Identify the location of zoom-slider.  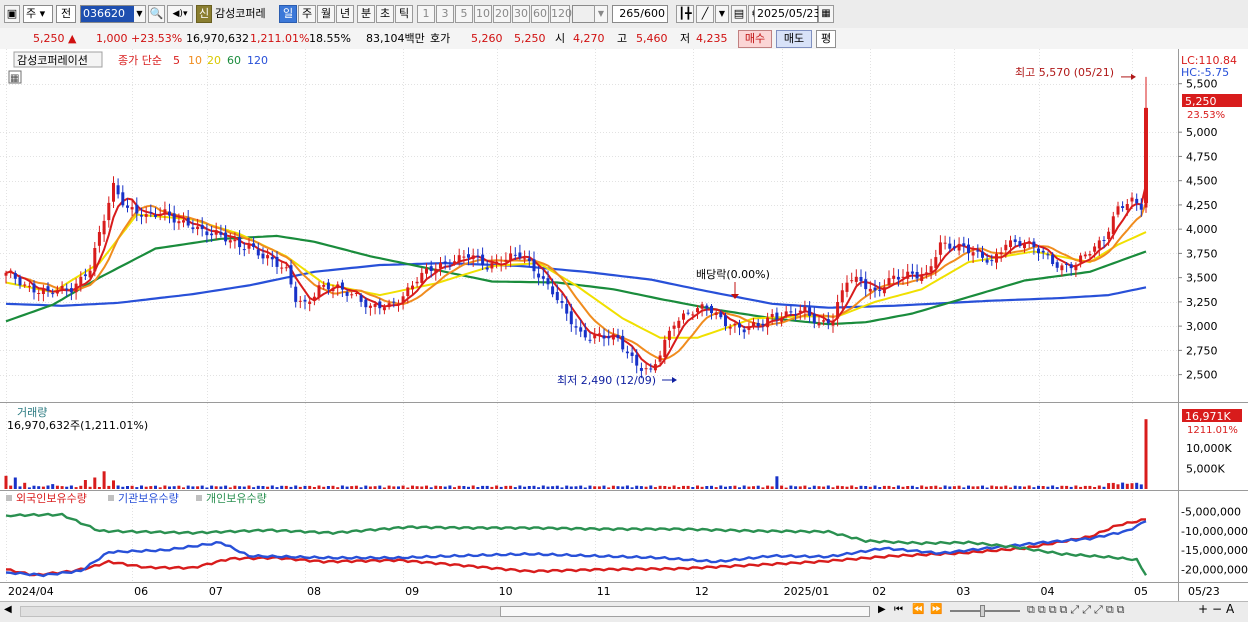
(985, 611).